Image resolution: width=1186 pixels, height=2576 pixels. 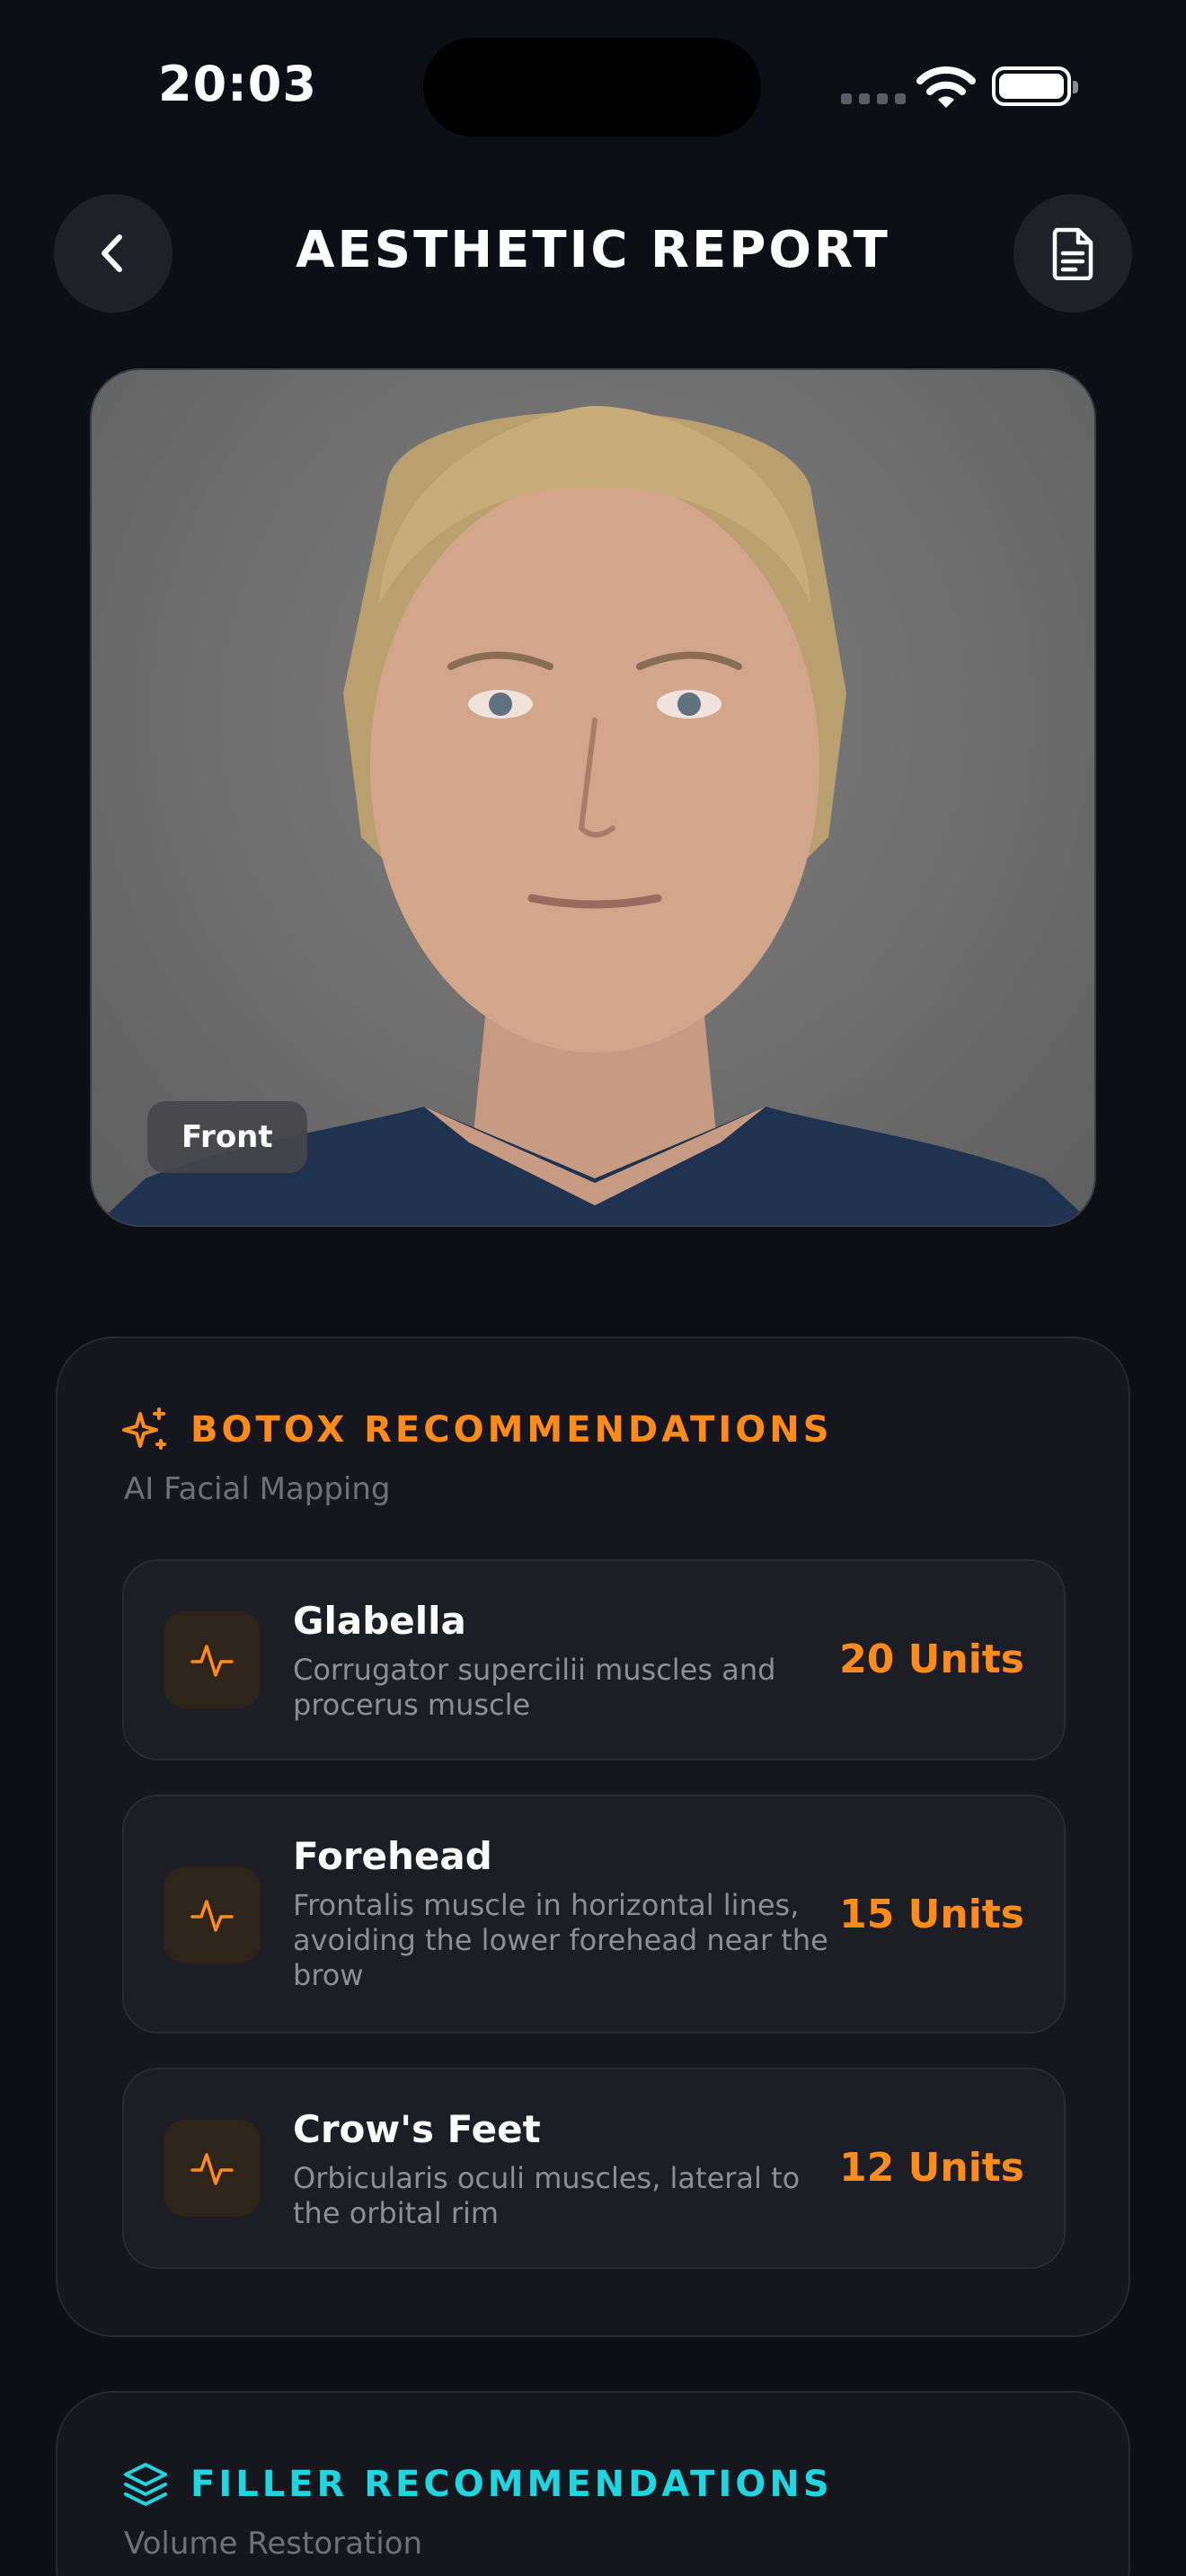 What do you see at coordinates (1035, 86) in the screenshot?
I see `battery-icon` at bounding box center [1035, 86].